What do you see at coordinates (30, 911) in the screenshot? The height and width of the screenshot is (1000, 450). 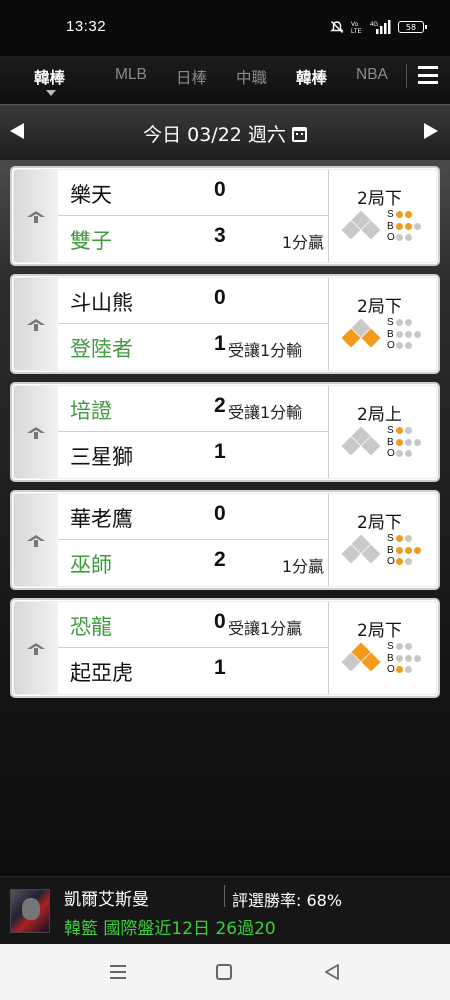 I see `avatar` at bounding box center [30, 911].